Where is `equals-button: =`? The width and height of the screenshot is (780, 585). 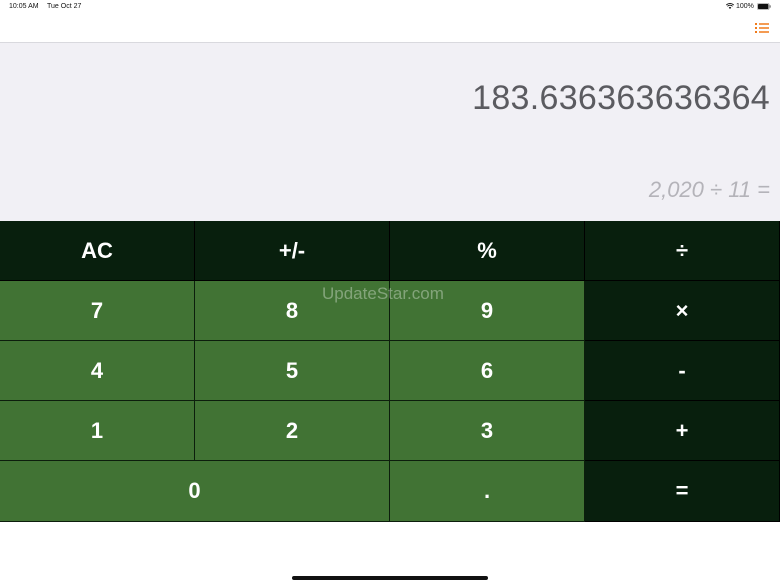
equals-button: = is located at coordinates (682, 491).